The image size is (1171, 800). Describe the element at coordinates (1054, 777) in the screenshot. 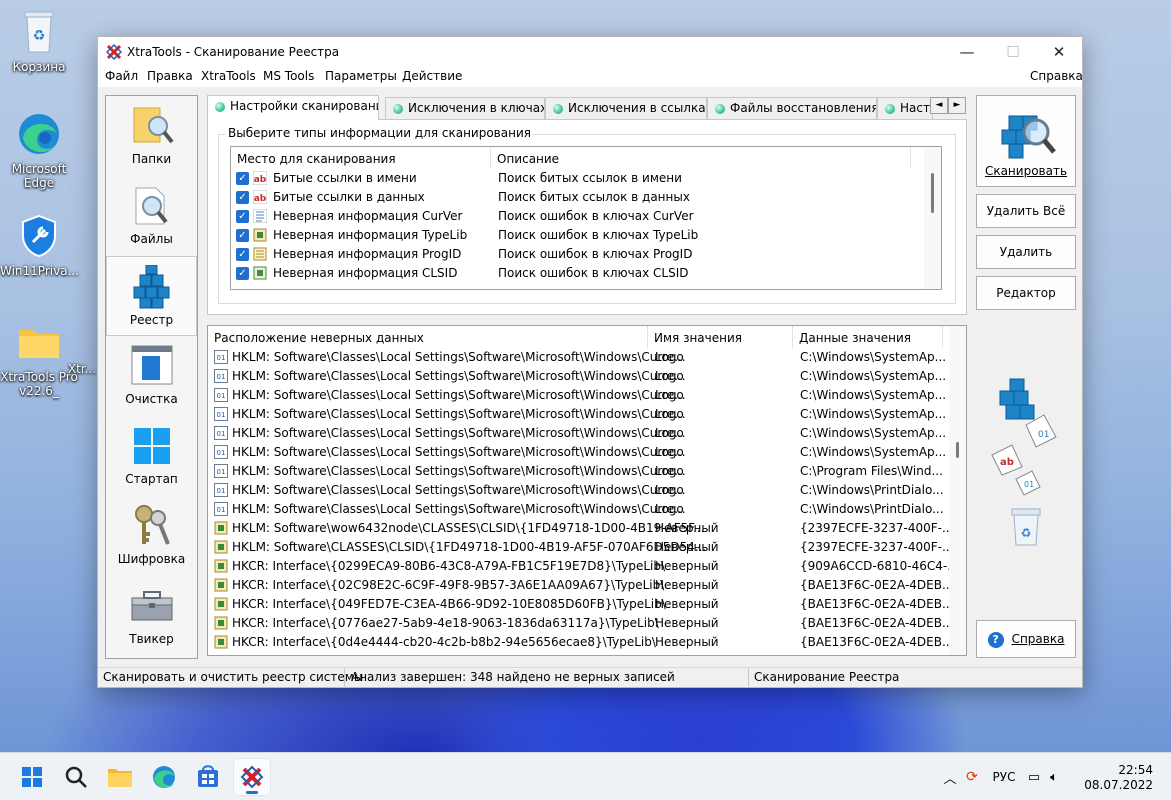

I see `volume-icon: 🔈︎` at that location.